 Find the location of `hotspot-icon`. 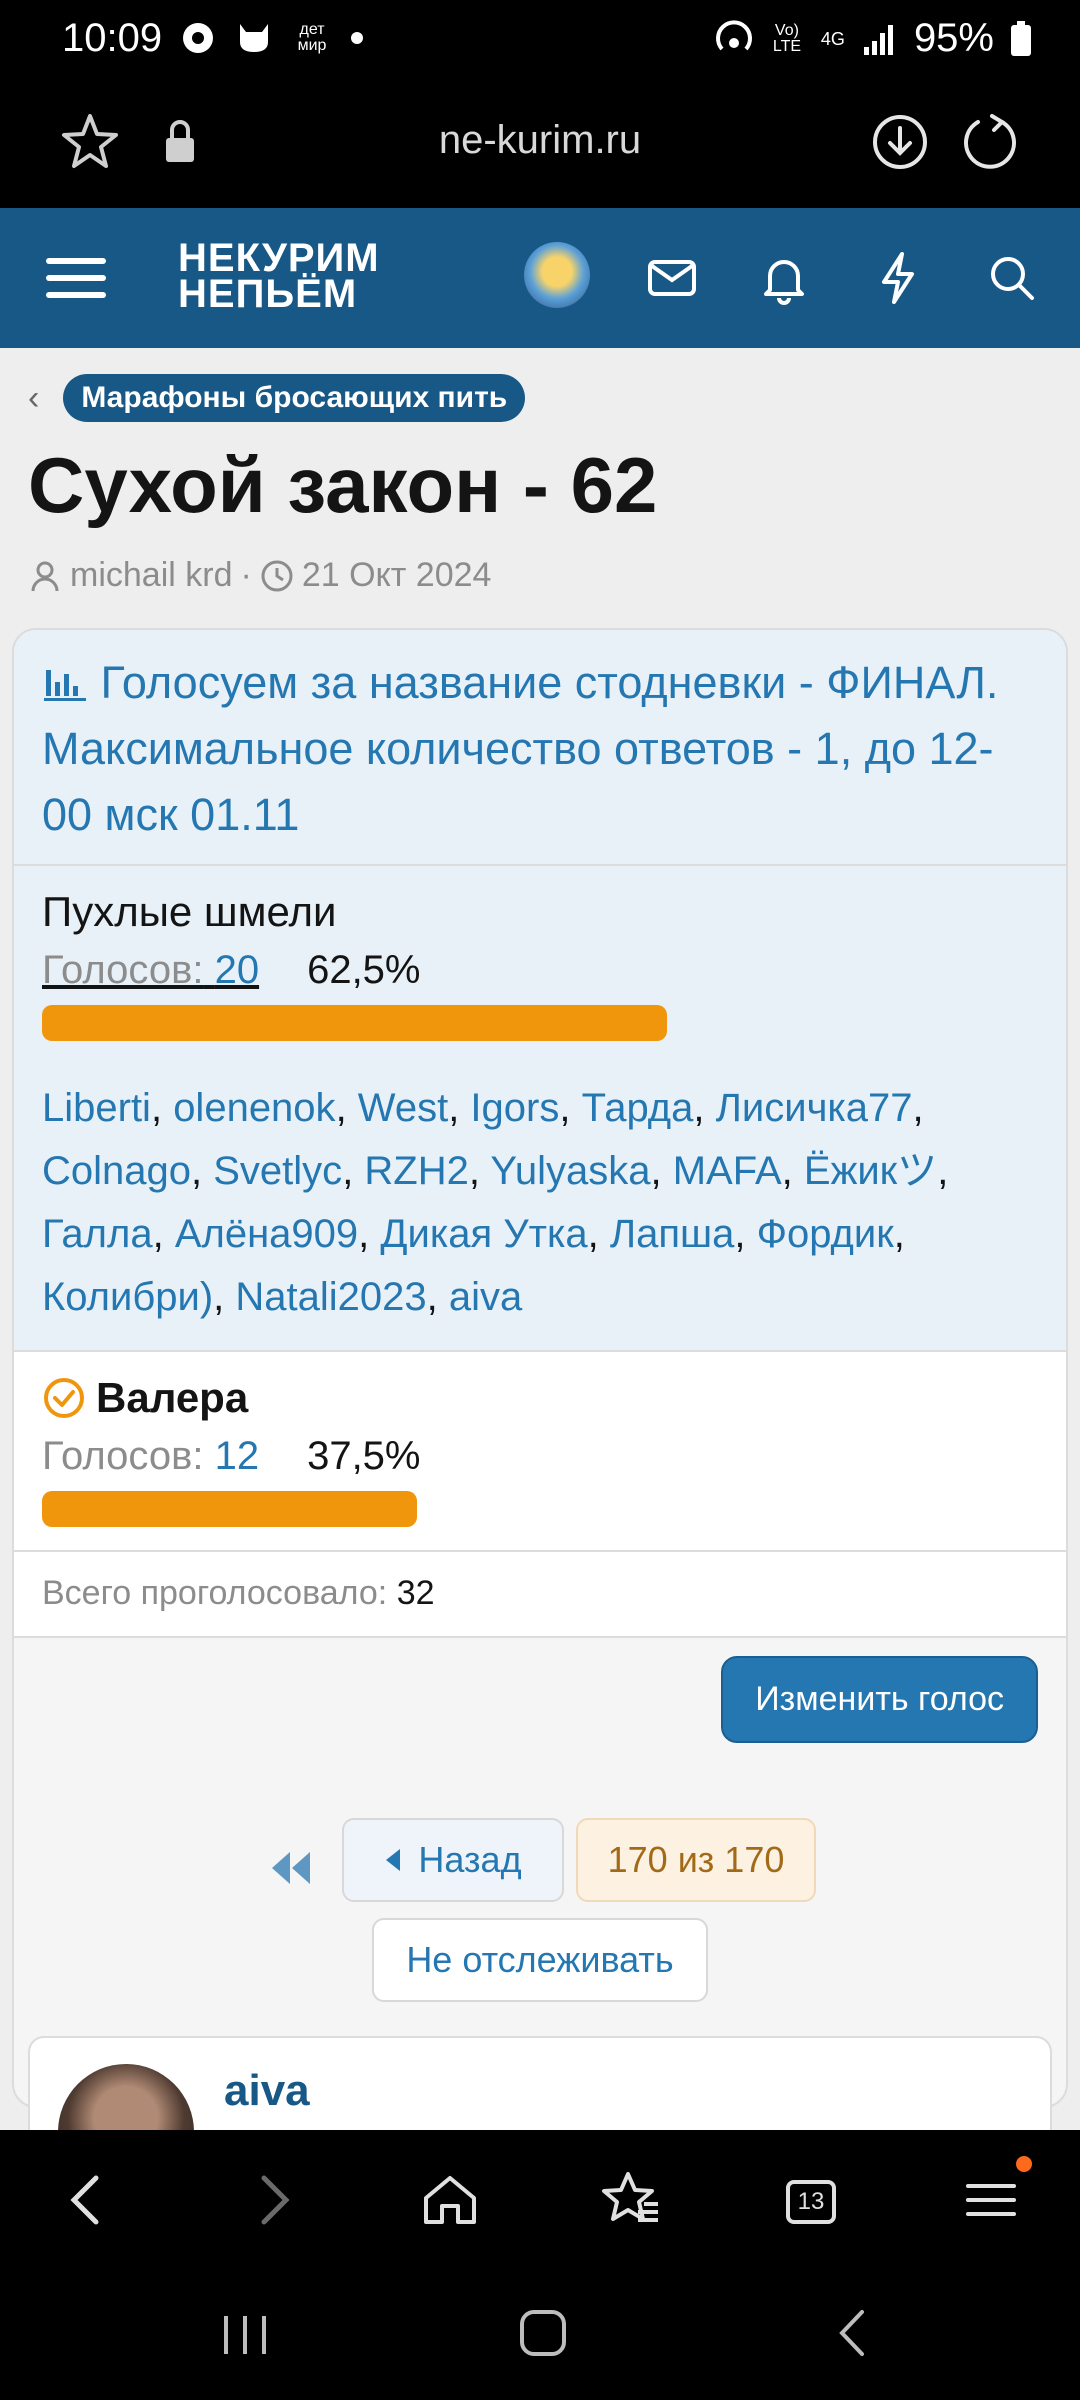

hotspot-icon is located at coordinates (733, 34).